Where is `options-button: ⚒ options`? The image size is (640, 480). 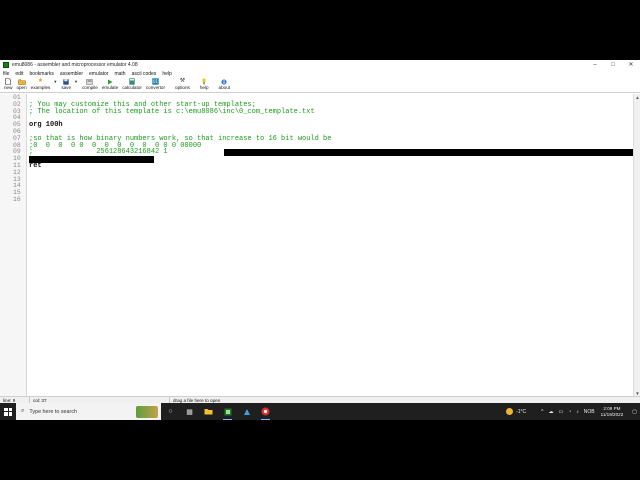 options-button: ⚒ options is located at coordinates (182, 84).